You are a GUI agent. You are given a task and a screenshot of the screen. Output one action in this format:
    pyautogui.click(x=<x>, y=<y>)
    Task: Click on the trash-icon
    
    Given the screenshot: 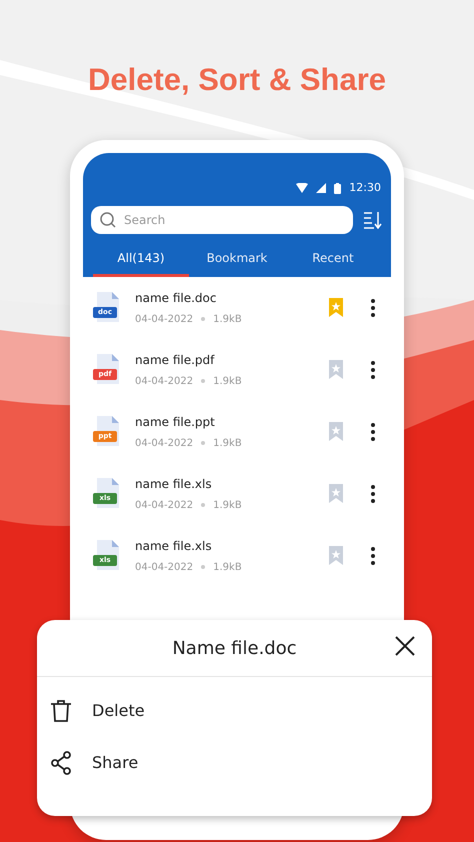 What is the action you would take?
    pyautogui.click(x=61, y=711)
    